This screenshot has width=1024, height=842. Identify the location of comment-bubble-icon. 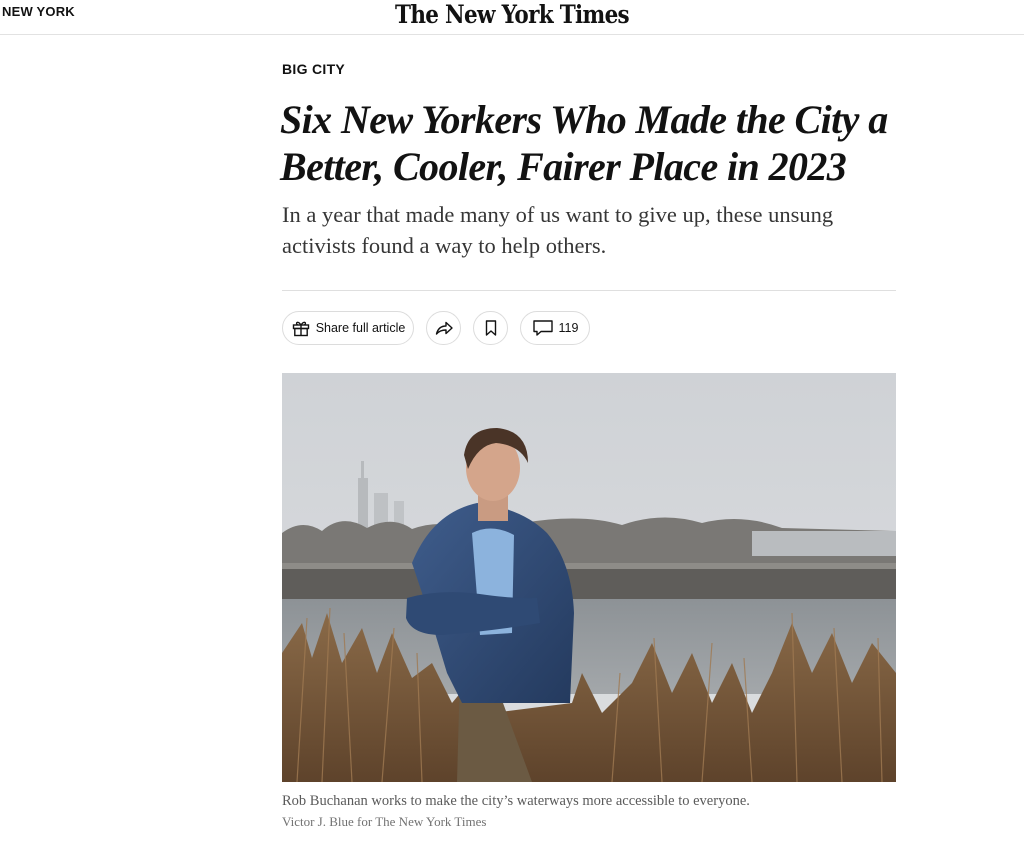
(543, 328).